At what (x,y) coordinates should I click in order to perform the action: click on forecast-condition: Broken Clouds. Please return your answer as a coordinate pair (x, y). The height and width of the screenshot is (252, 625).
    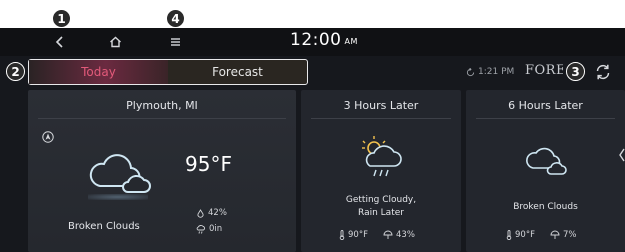
    Looking at the image, I should click on (545, 207).